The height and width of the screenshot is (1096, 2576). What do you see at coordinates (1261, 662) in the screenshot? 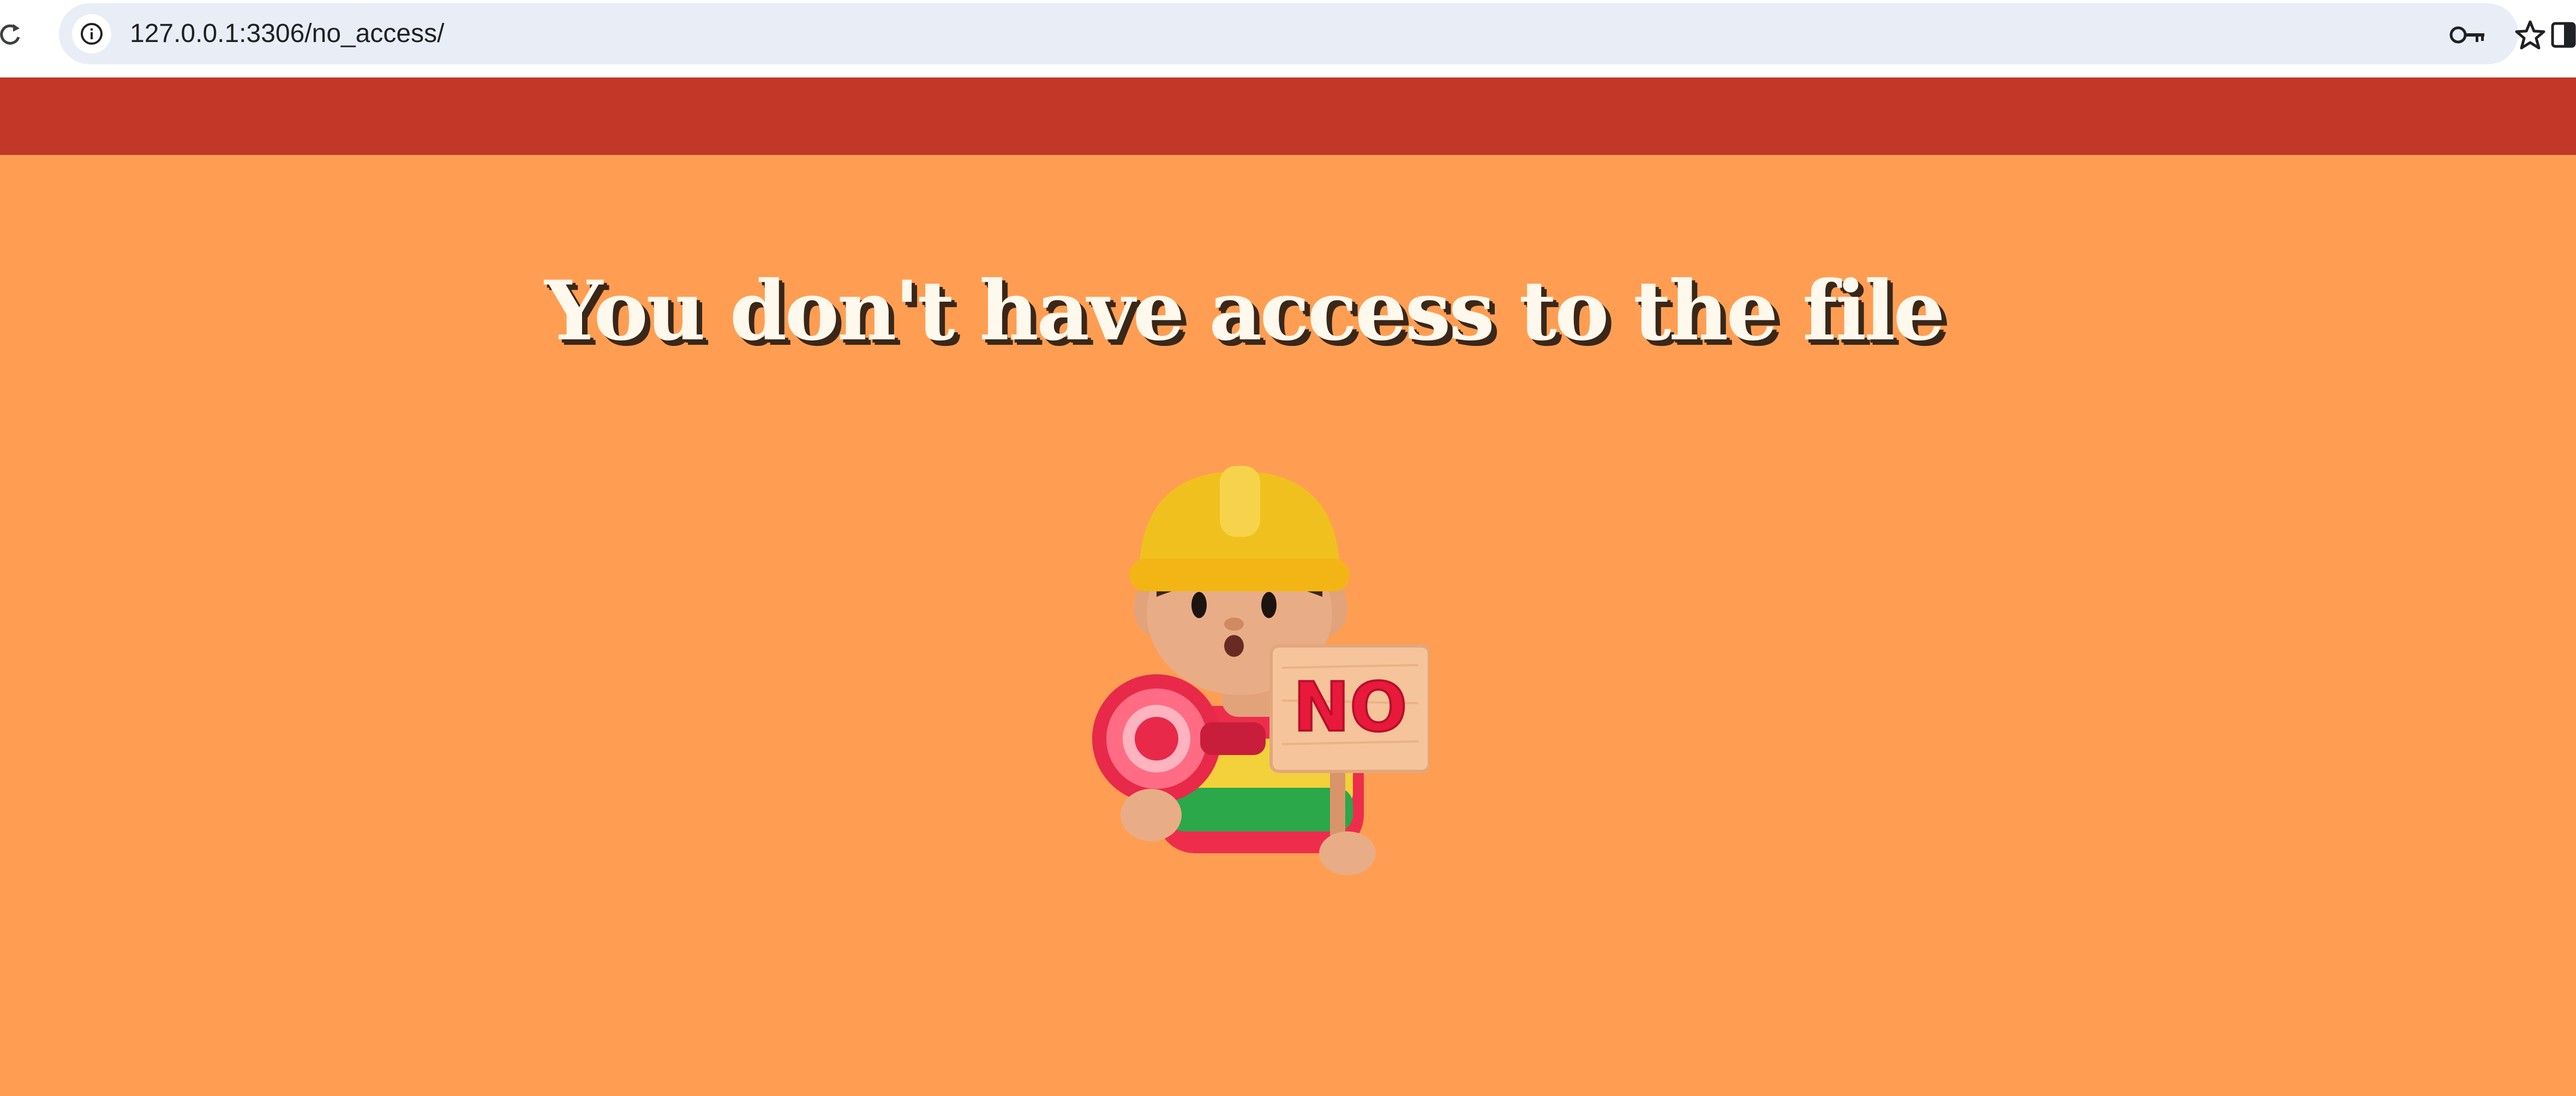
I see `construction-worker-illustration: NO` at bounding box center [1261, 662].